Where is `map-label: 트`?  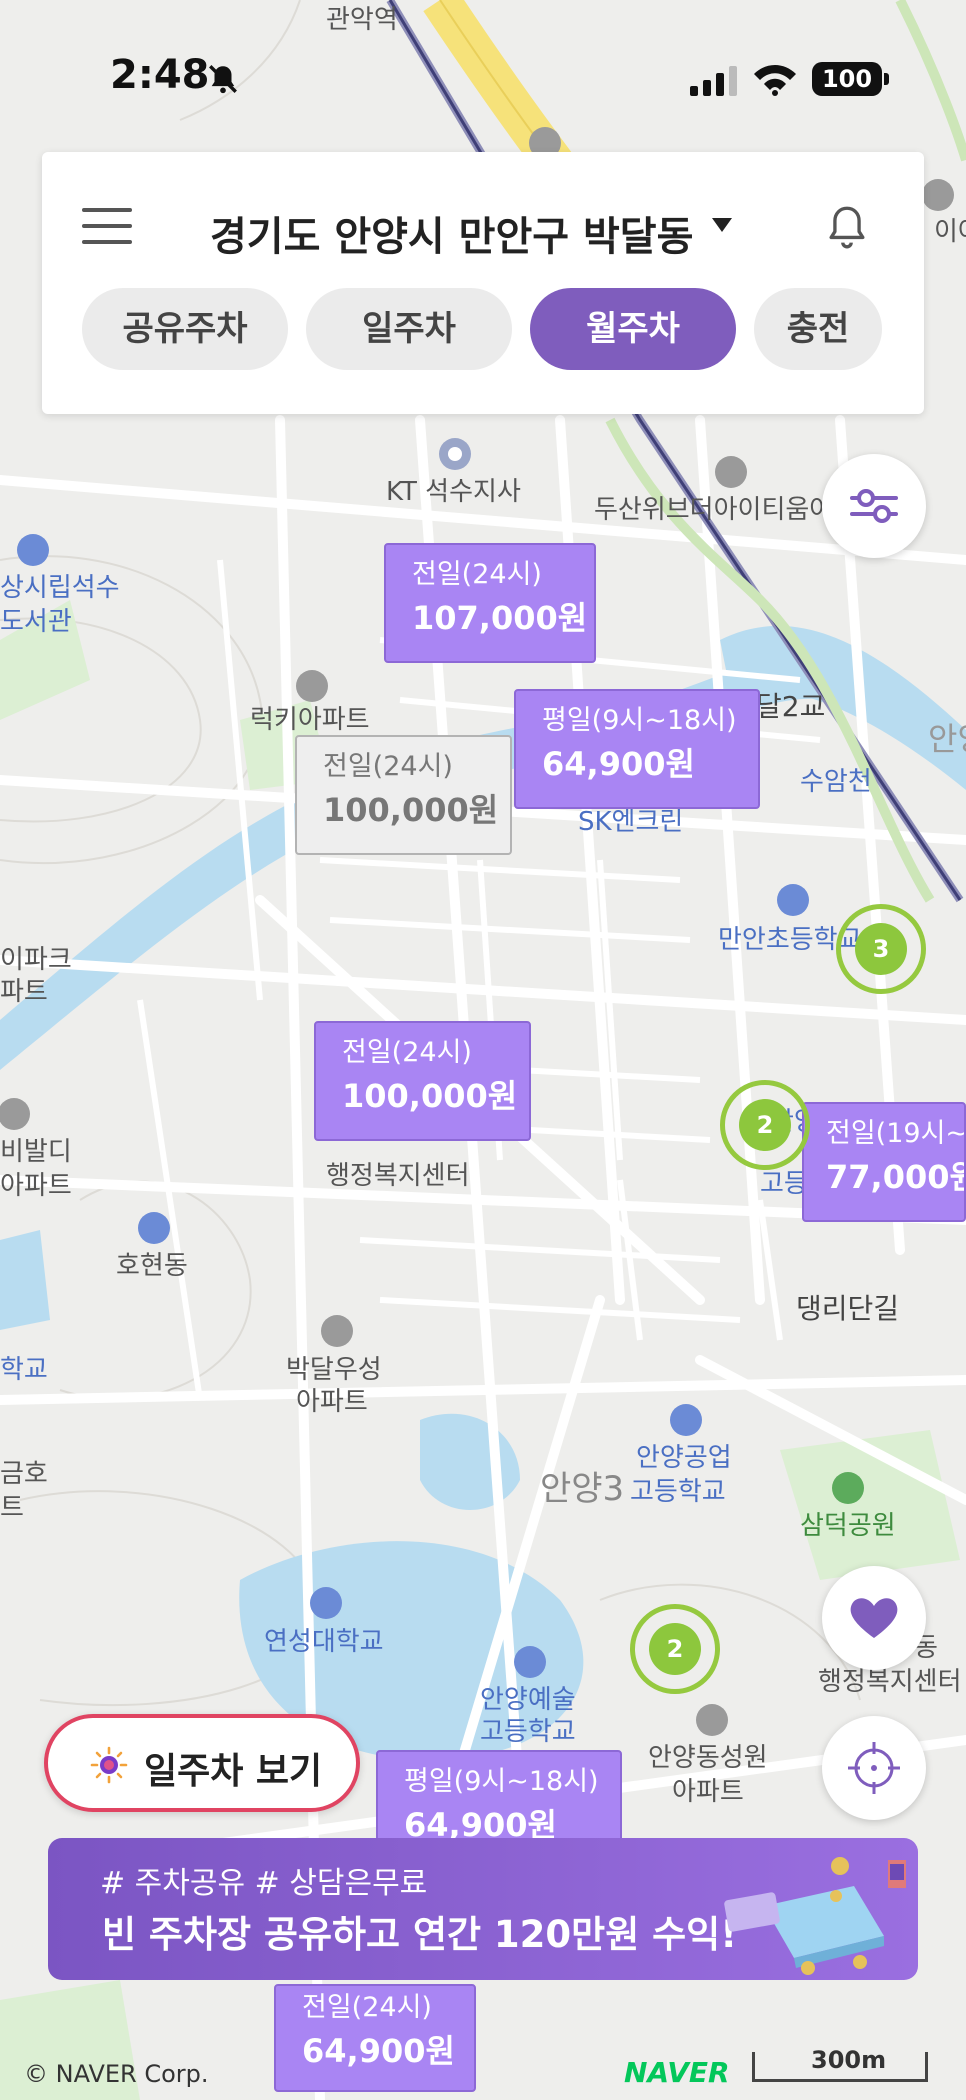 map-label: 트 is located at coordinates (12, 1508).